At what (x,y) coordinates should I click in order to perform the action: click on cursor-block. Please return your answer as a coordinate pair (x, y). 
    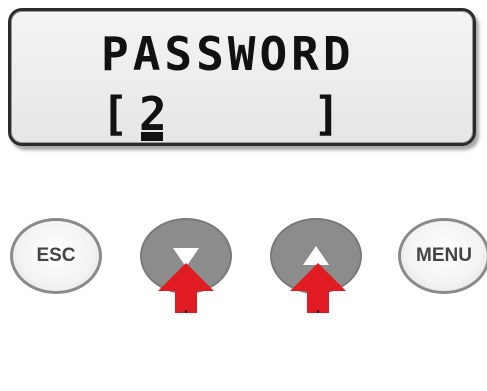
    Looking at the image, I should click on (152, 136).